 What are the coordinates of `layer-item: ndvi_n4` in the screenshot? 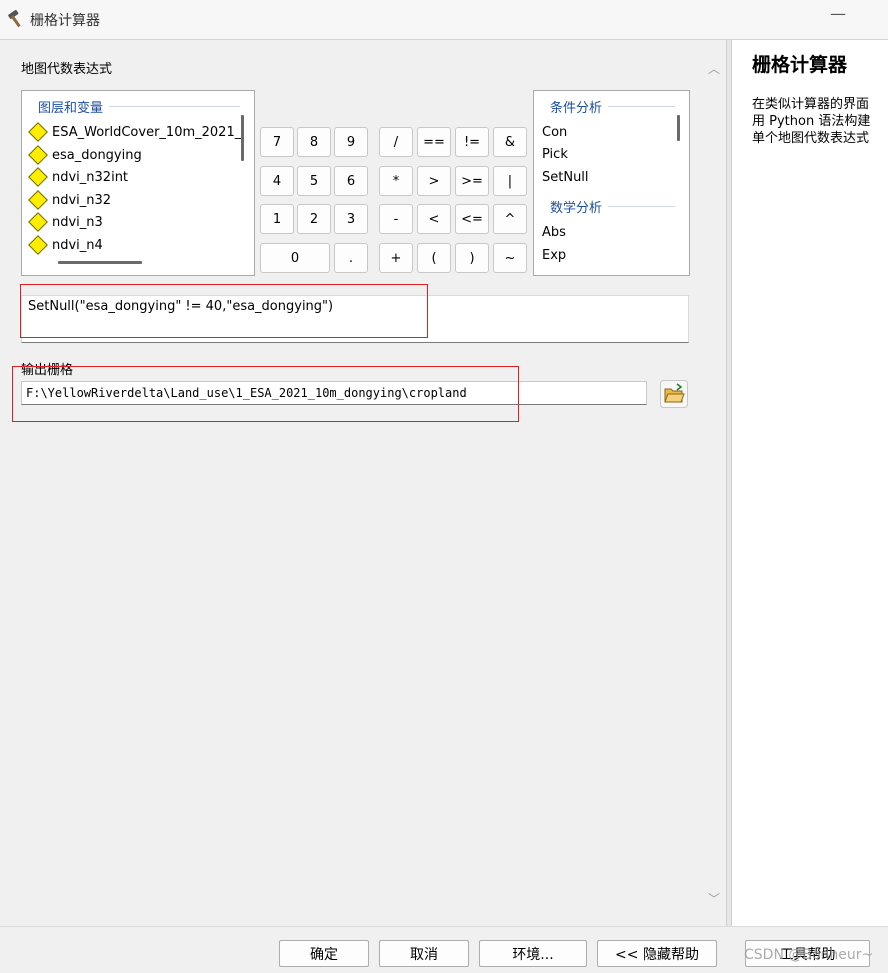 It's located at (65, 245).